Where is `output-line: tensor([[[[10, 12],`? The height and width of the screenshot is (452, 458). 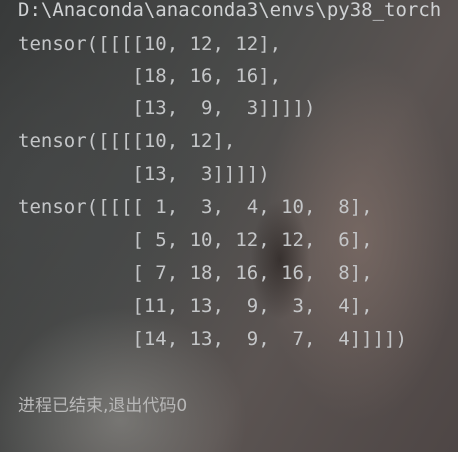
output-line: tensor([[[[10, 12], is located at coordinates (127, 141).